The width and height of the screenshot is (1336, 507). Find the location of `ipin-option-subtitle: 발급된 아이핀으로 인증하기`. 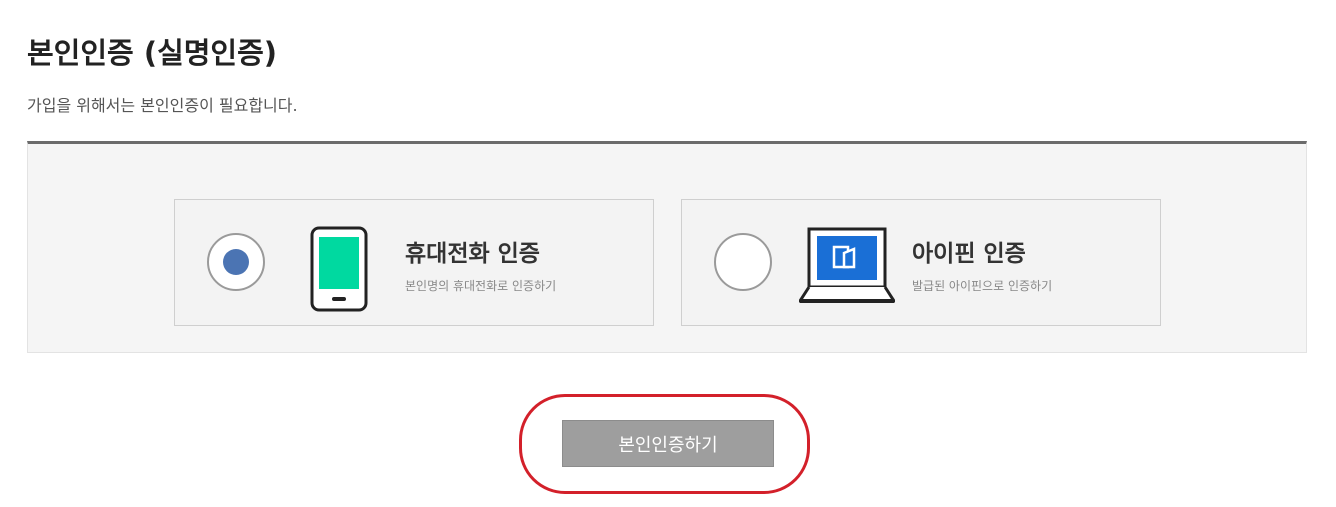

ipin-option-subtitle: 발급된 아이핀으로 인증하기 is located at coordinates (982, 286).